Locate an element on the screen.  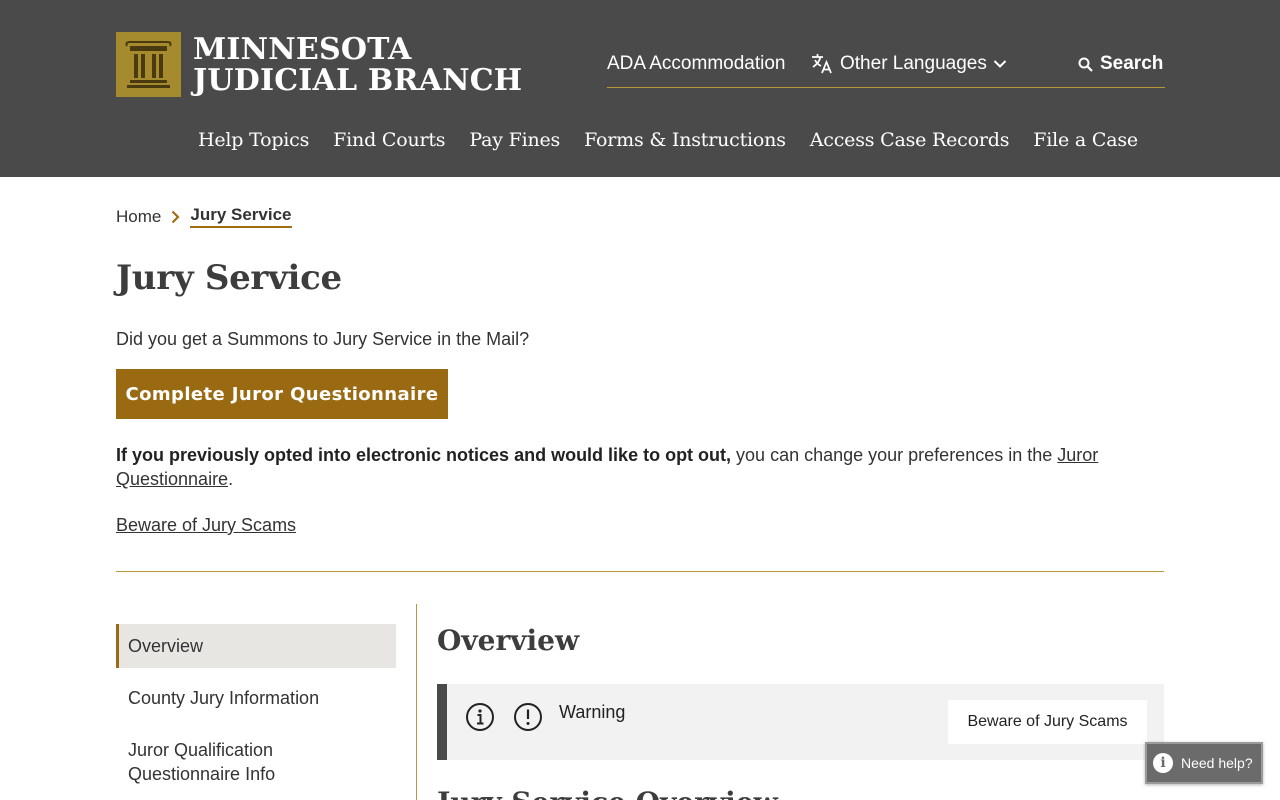
nav-help-topics: Help Topics is located at coordinates (253, 140).